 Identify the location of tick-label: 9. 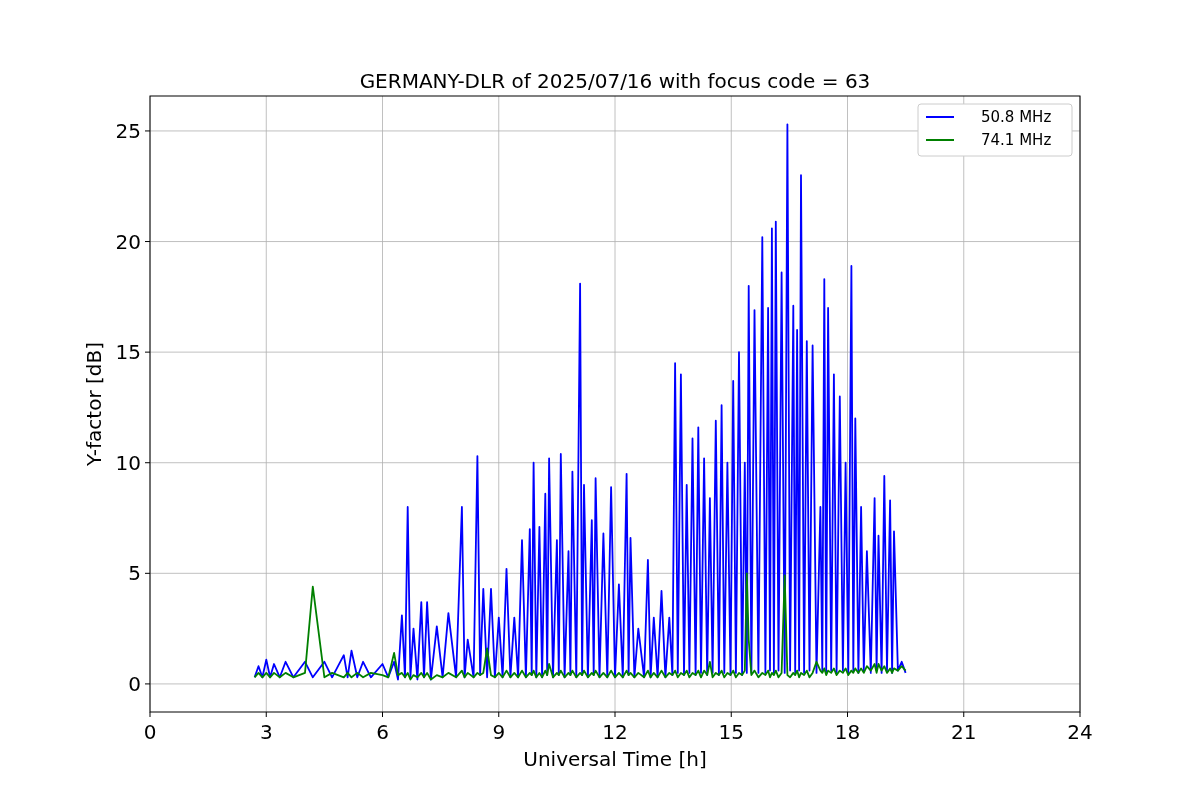
(499, 732).